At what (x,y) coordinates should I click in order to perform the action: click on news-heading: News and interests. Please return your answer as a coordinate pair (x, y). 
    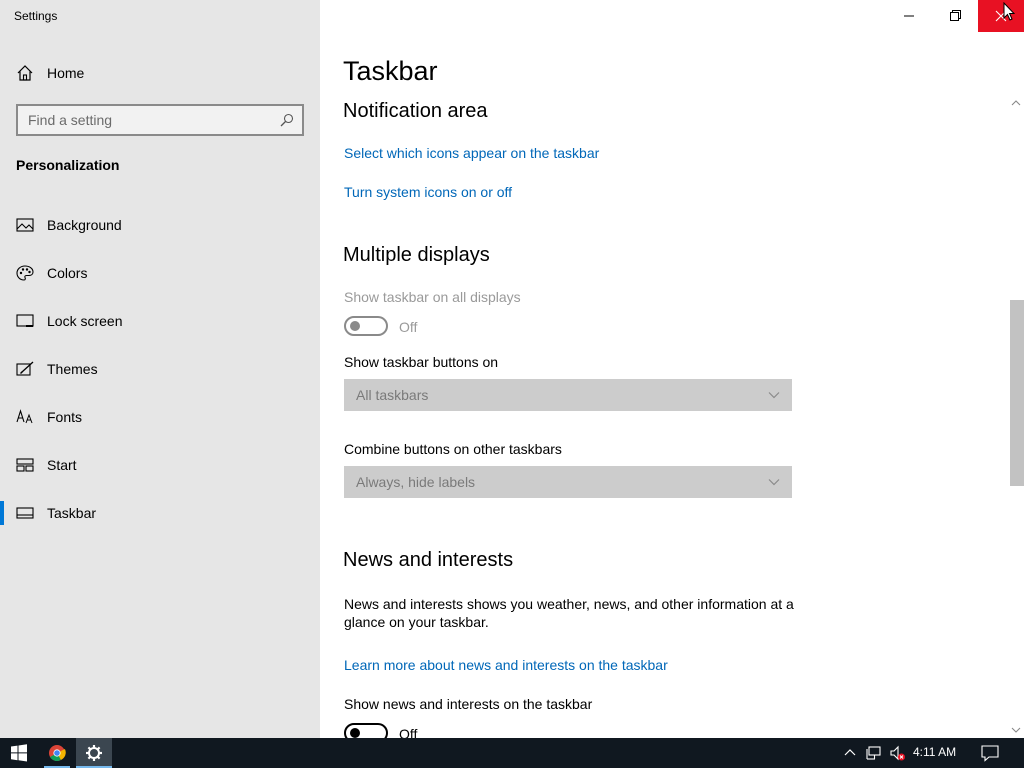
    Looking at the image, I should click on (428, 560).